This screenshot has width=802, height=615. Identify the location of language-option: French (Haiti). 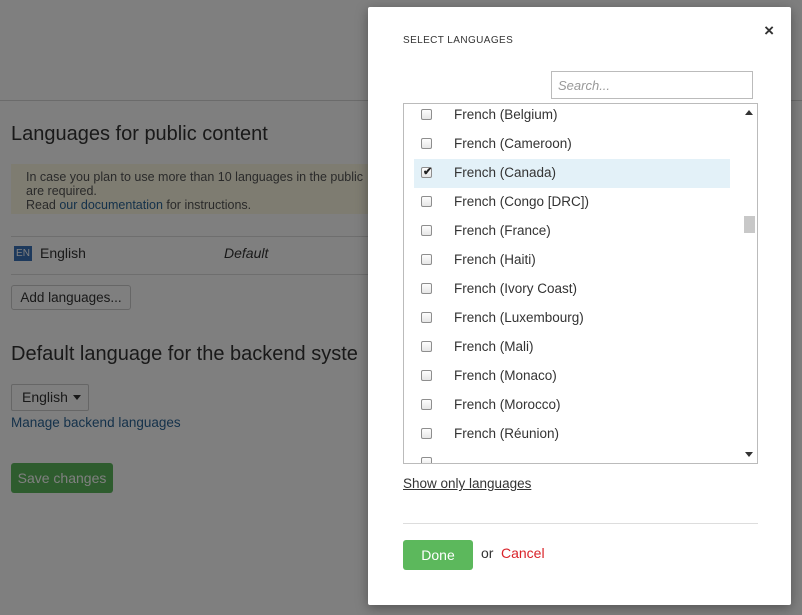
(572, 260).